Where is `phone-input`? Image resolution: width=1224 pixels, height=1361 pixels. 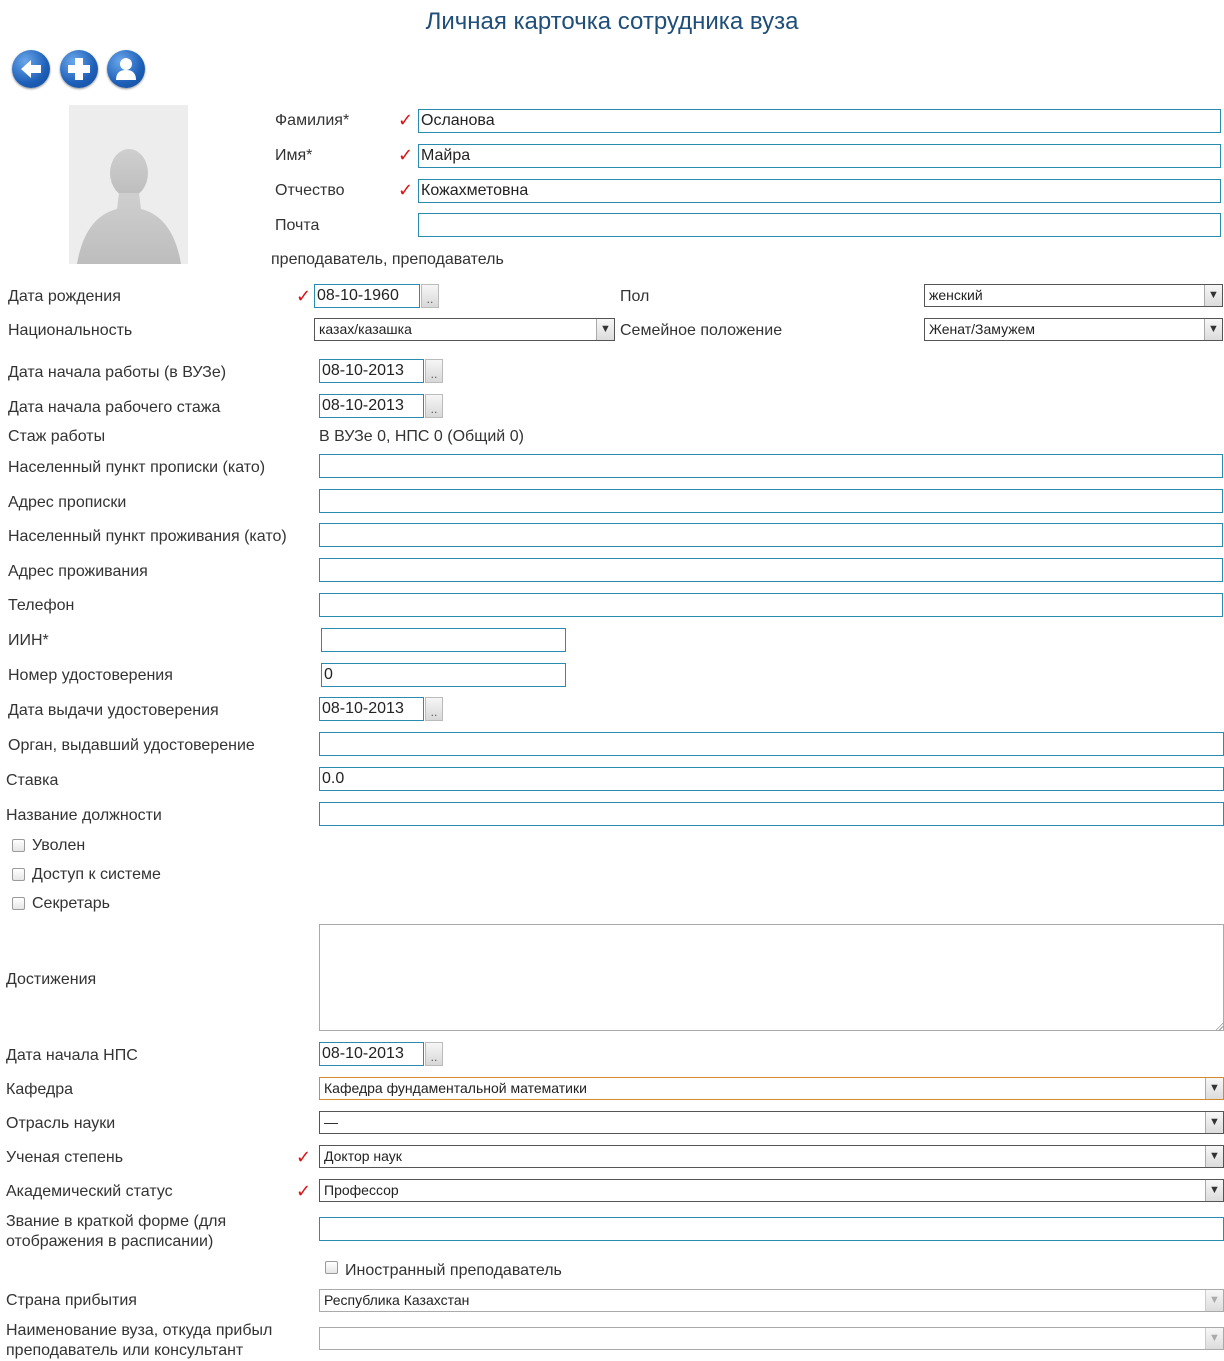
phone-input is located at coordinates (771, 605).